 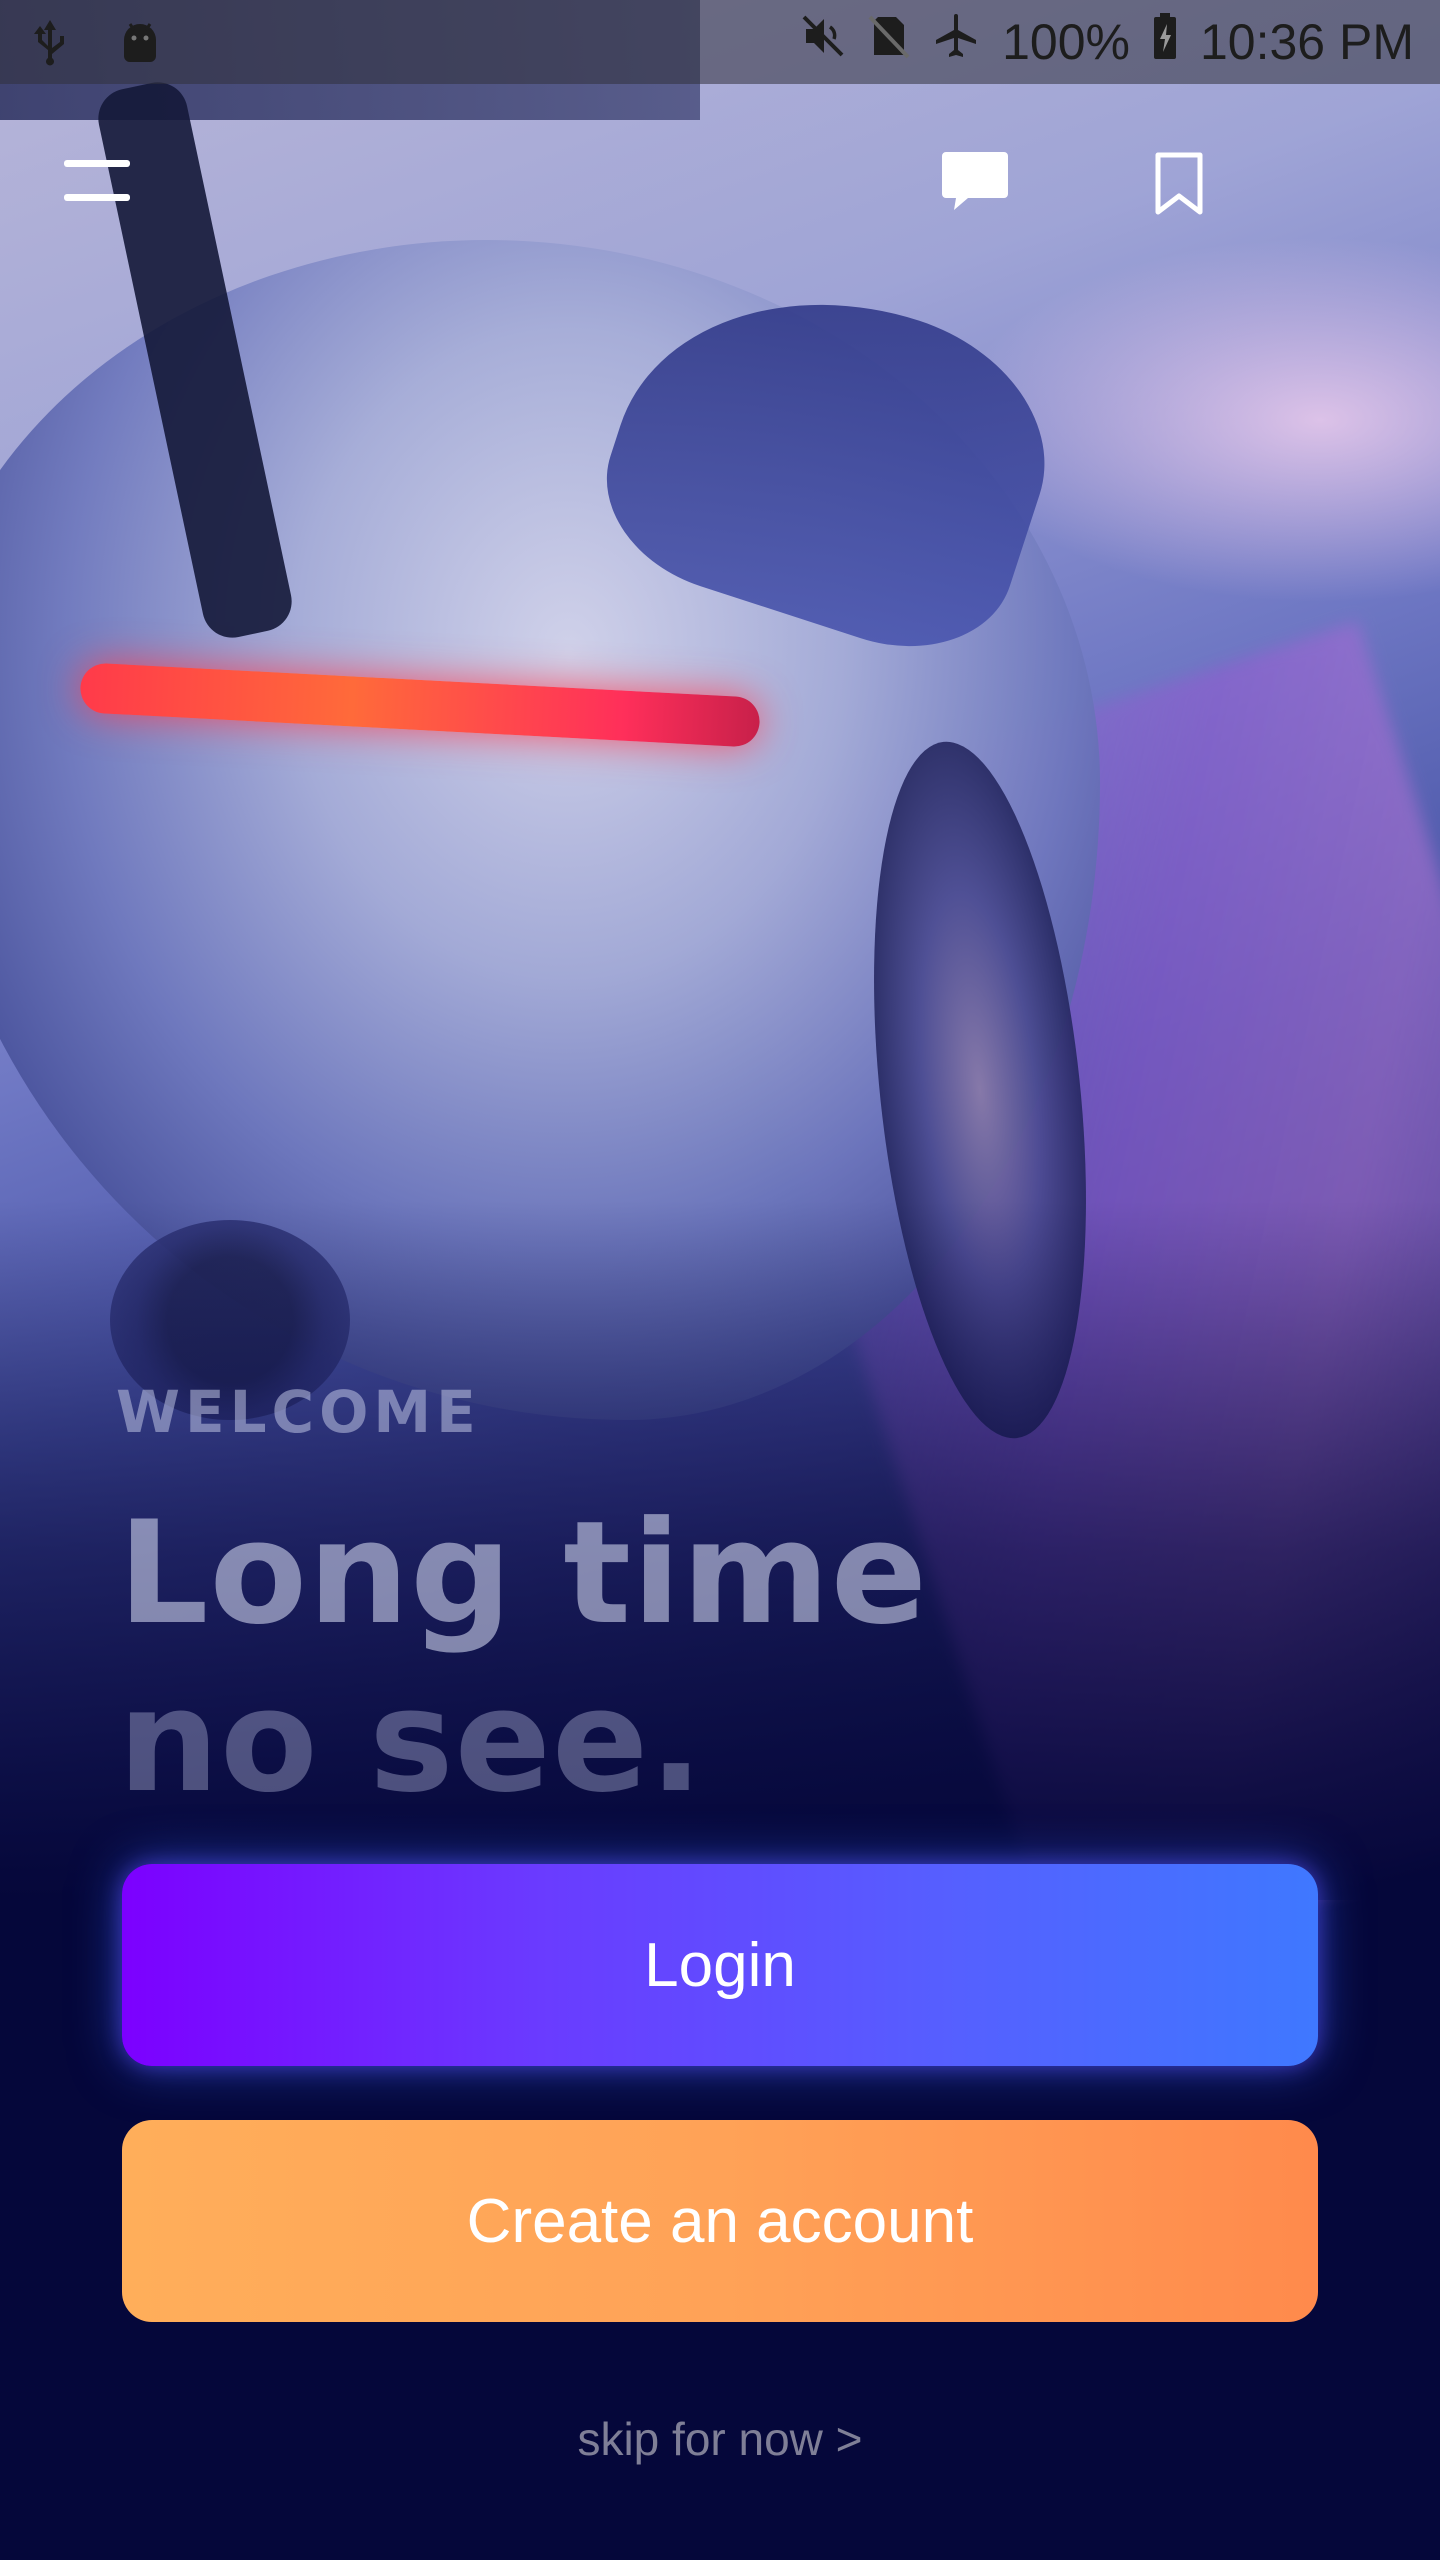 I want to click on headline-line-2: no see., so click(x=411, y=1741).